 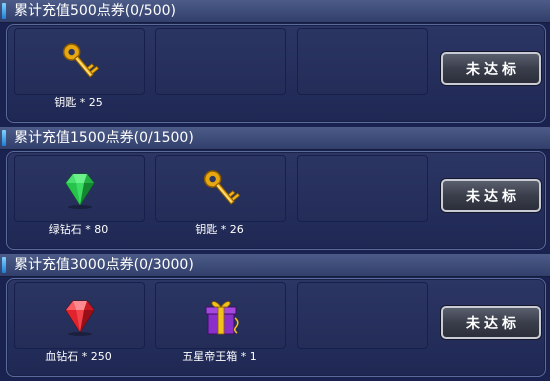 I want to click on green-diamond-icon, so click(x=79, y=191).